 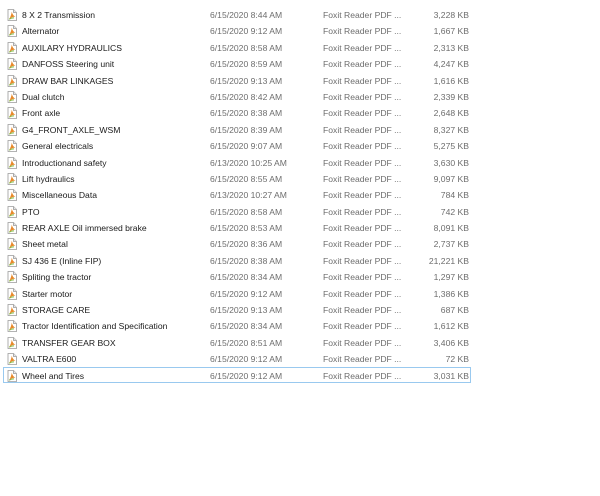 I want to click on file-size: 2,313 KB, so click(x=451, y=47).